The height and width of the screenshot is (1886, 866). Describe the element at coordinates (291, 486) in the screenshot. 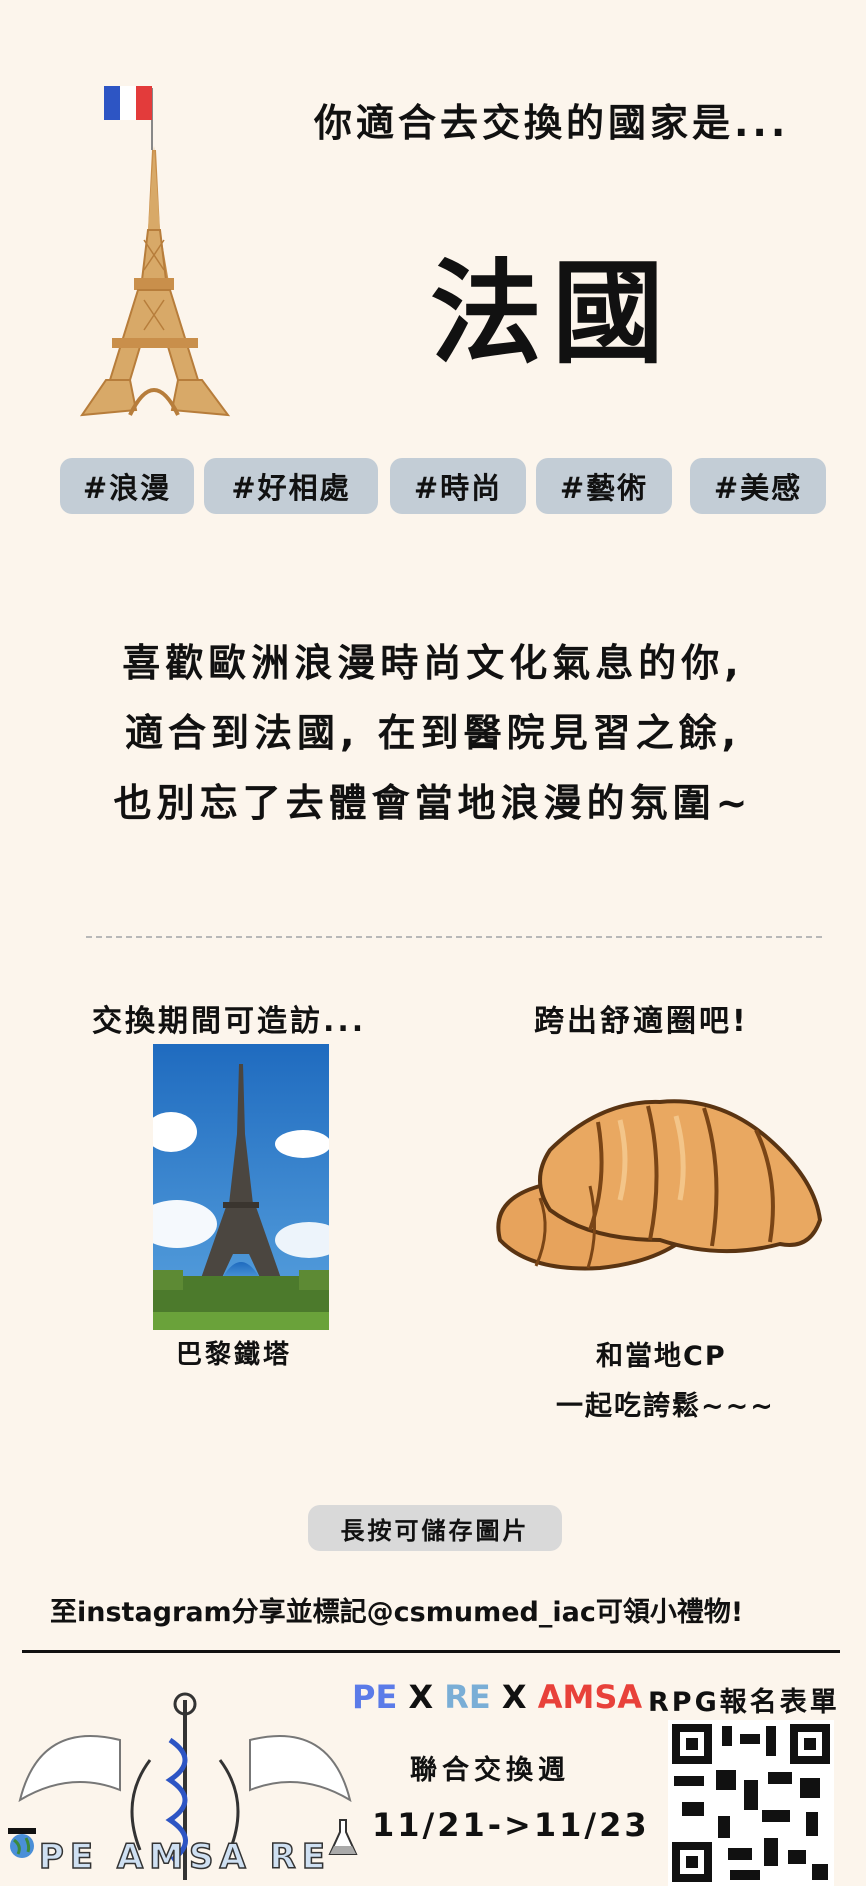

I see `tag-easygoing: #好相處` at that location.